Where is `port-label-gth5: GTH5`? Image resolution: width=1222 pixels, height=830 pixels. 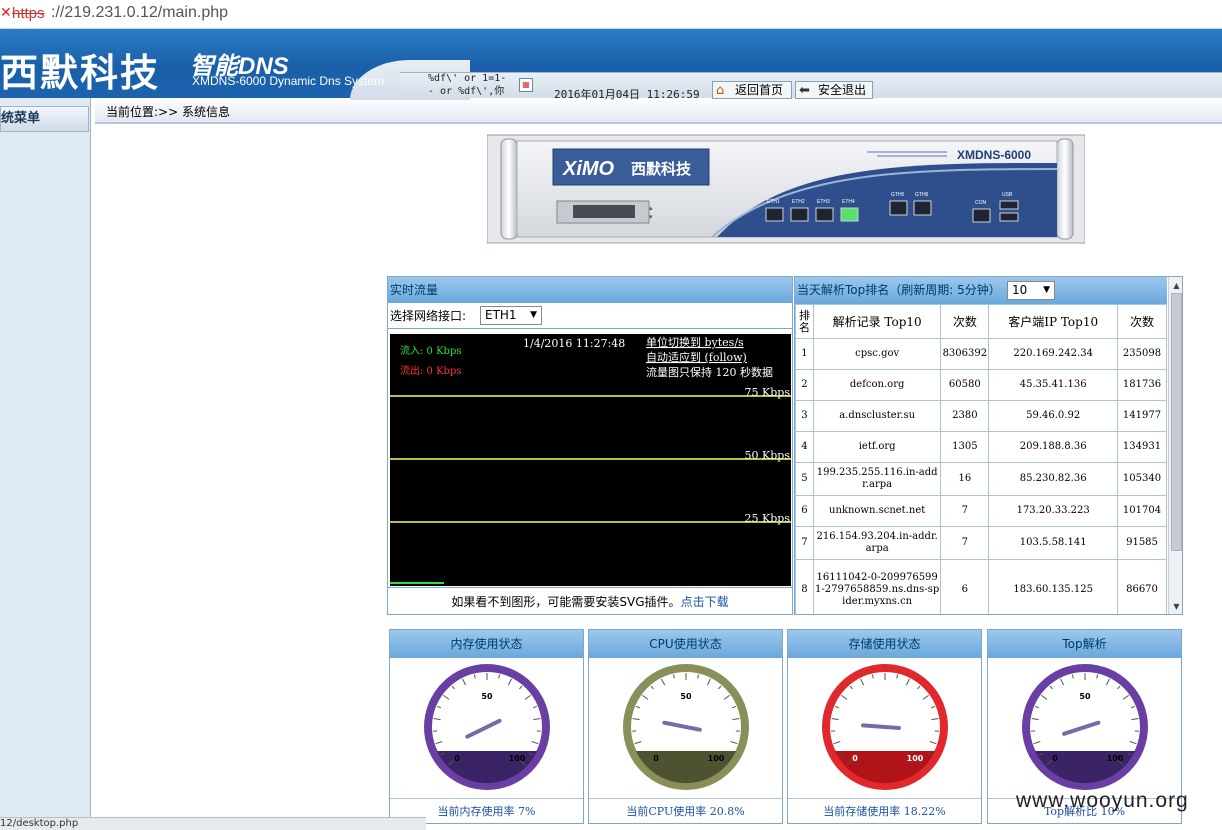
port-label-gth5: GTH5 is located at coordinates (898, 195).